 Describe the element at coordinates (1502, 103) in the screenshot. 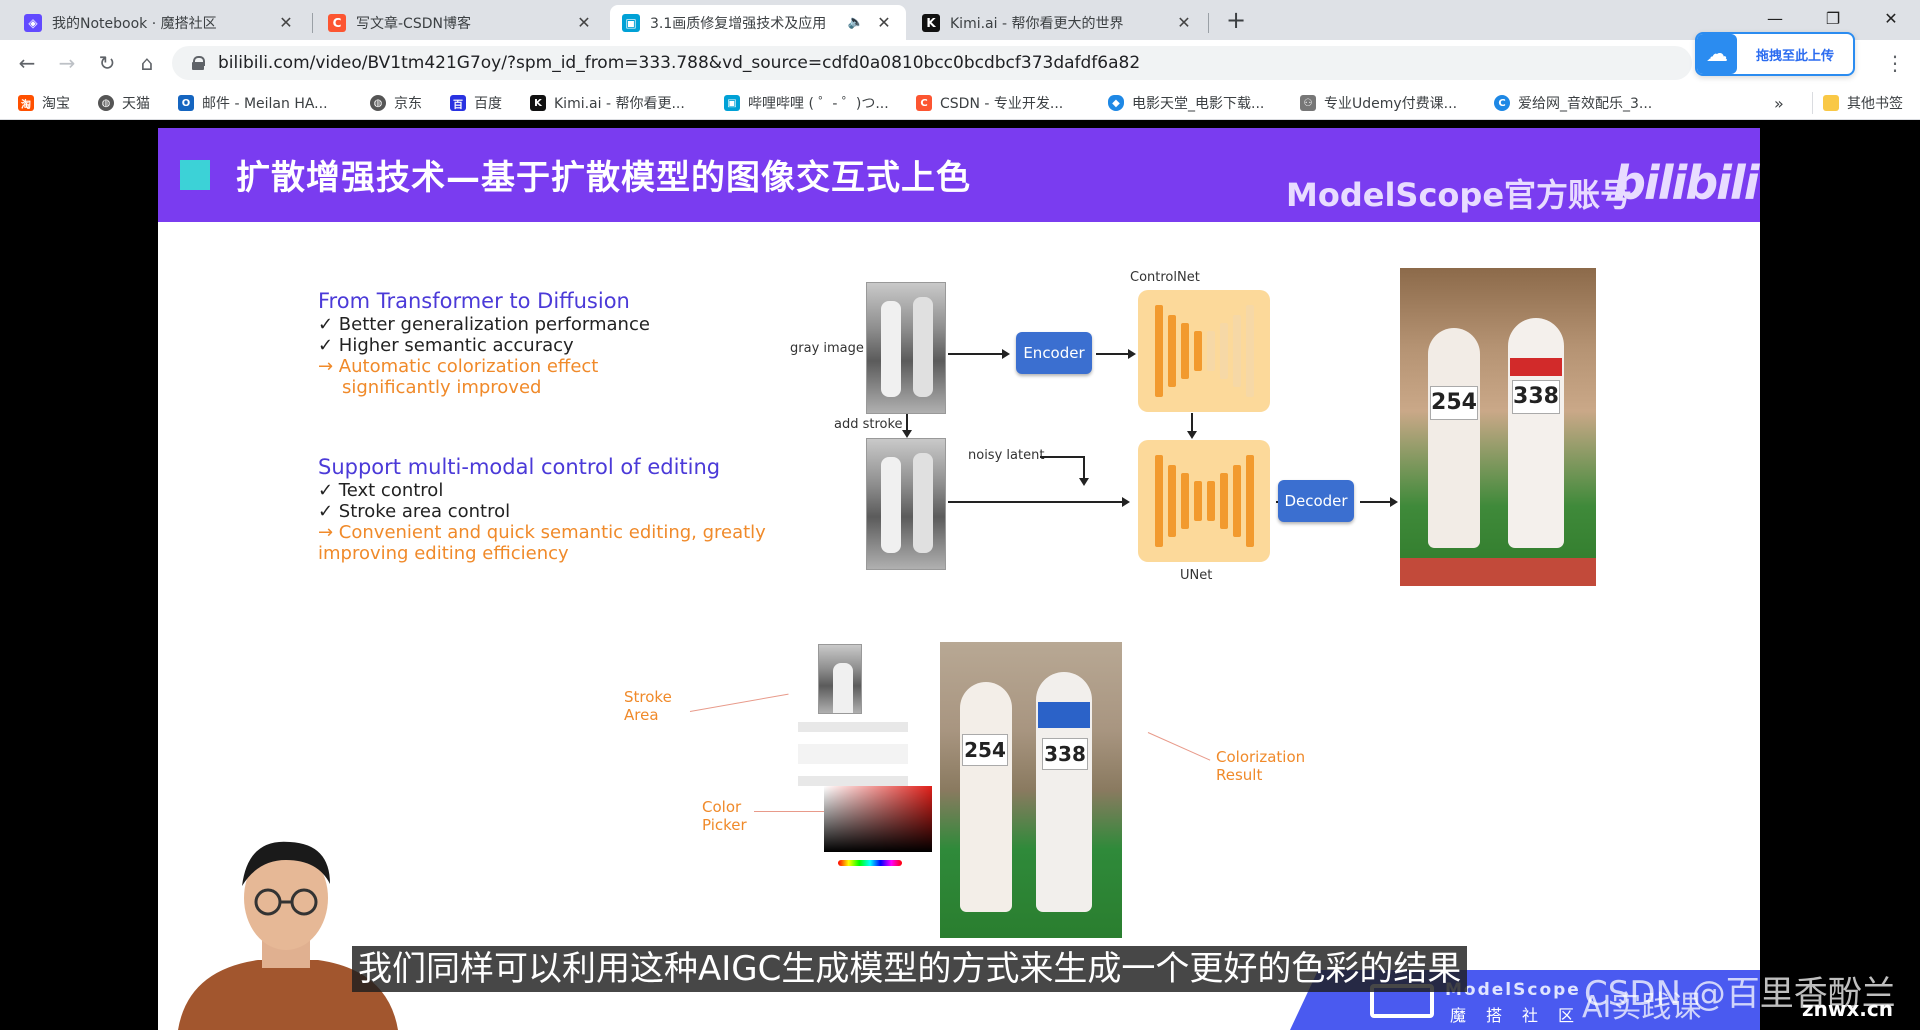

I see `aigei-icon: C` at that location.